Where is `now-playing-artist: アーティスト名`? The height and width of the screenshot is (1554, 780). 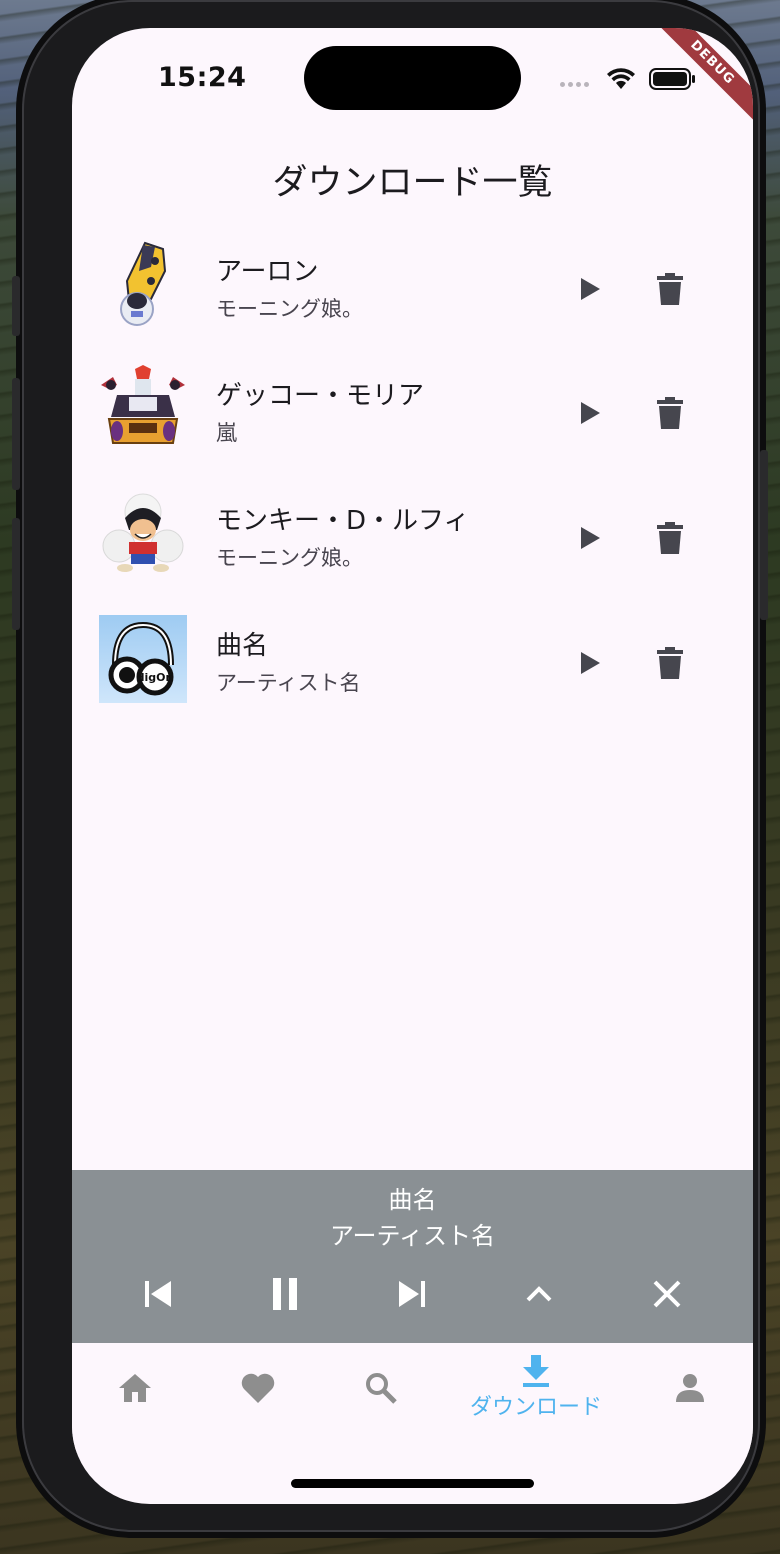
now-playing-artist: アーティスト名 is located at coordinates (412, 1236).